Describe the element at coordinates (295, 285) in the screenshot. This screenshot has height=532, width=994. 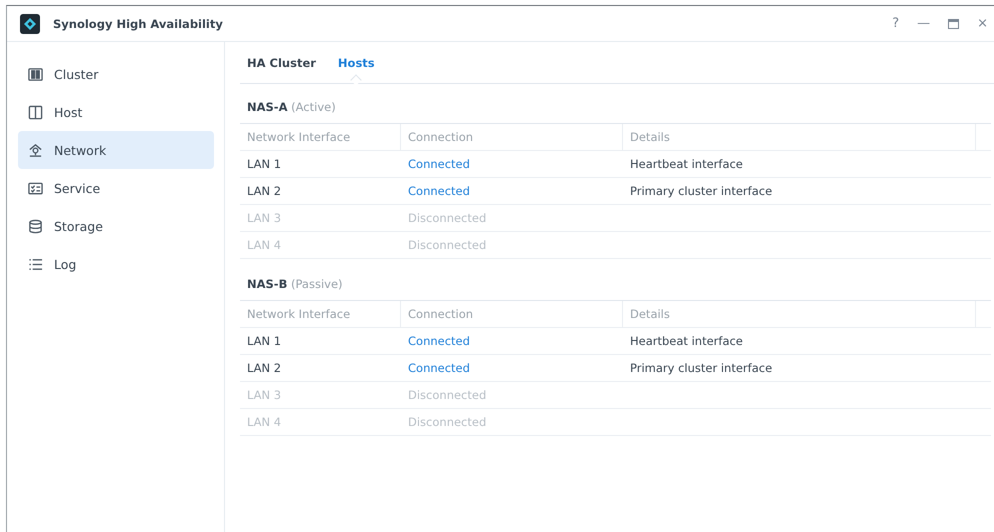
I see `host-heading: NAS-B (Passive)` at that location.